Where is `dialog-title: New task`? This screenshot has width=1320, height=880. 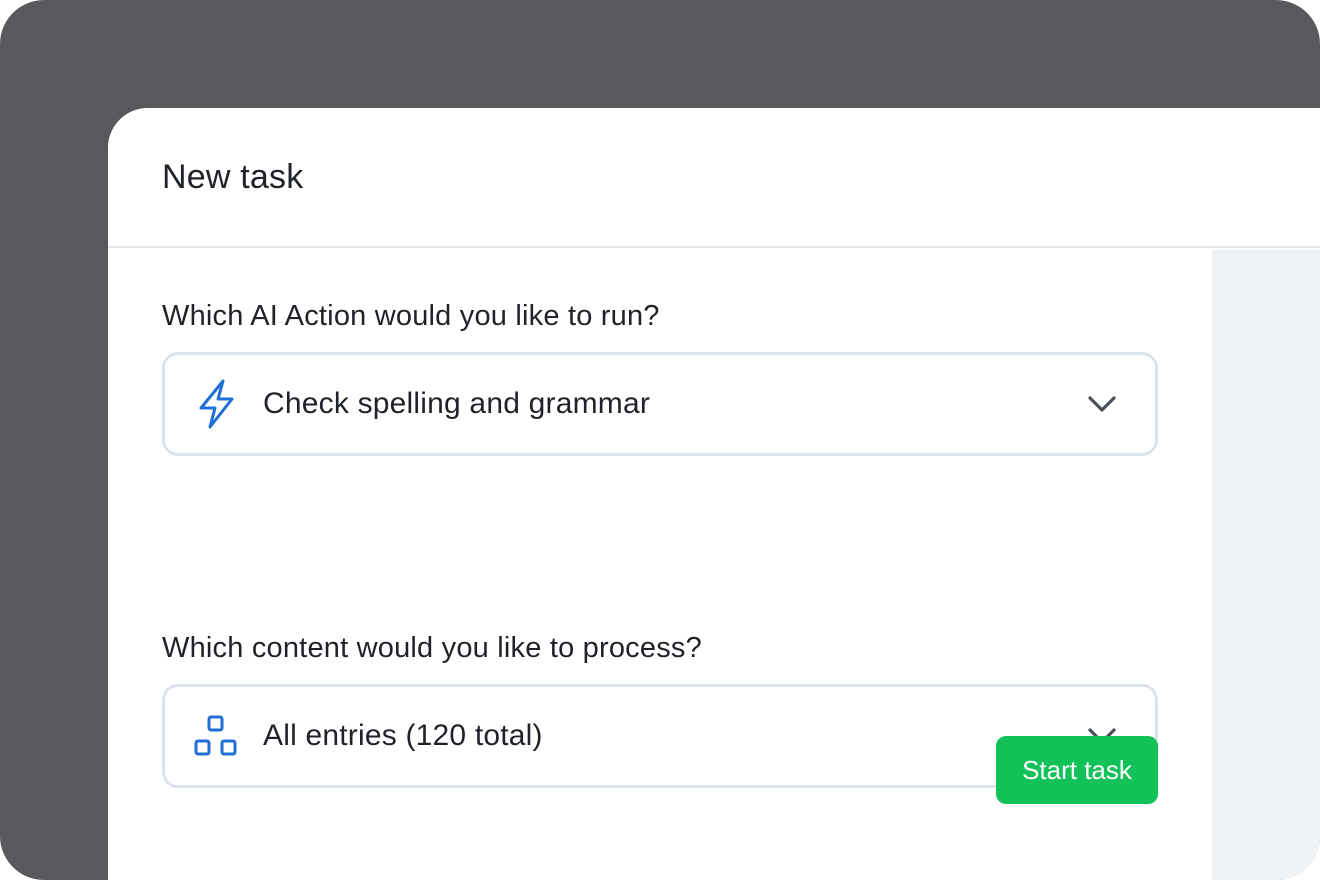
dialog-title: New task is located at coordinates (233, 177).